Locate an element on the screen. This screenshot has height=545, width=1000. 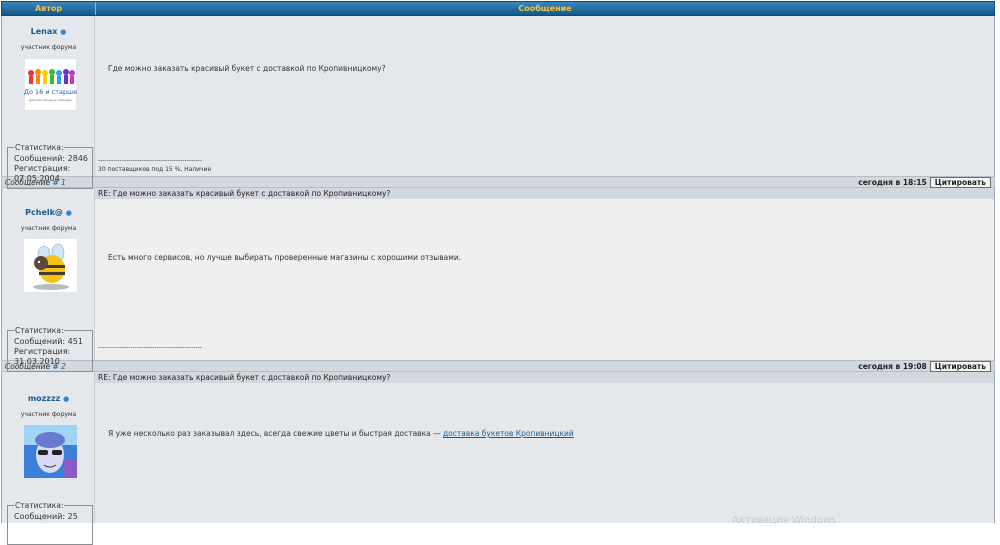
table-header: Автор Сообщение is located at coordinates (498, 8).